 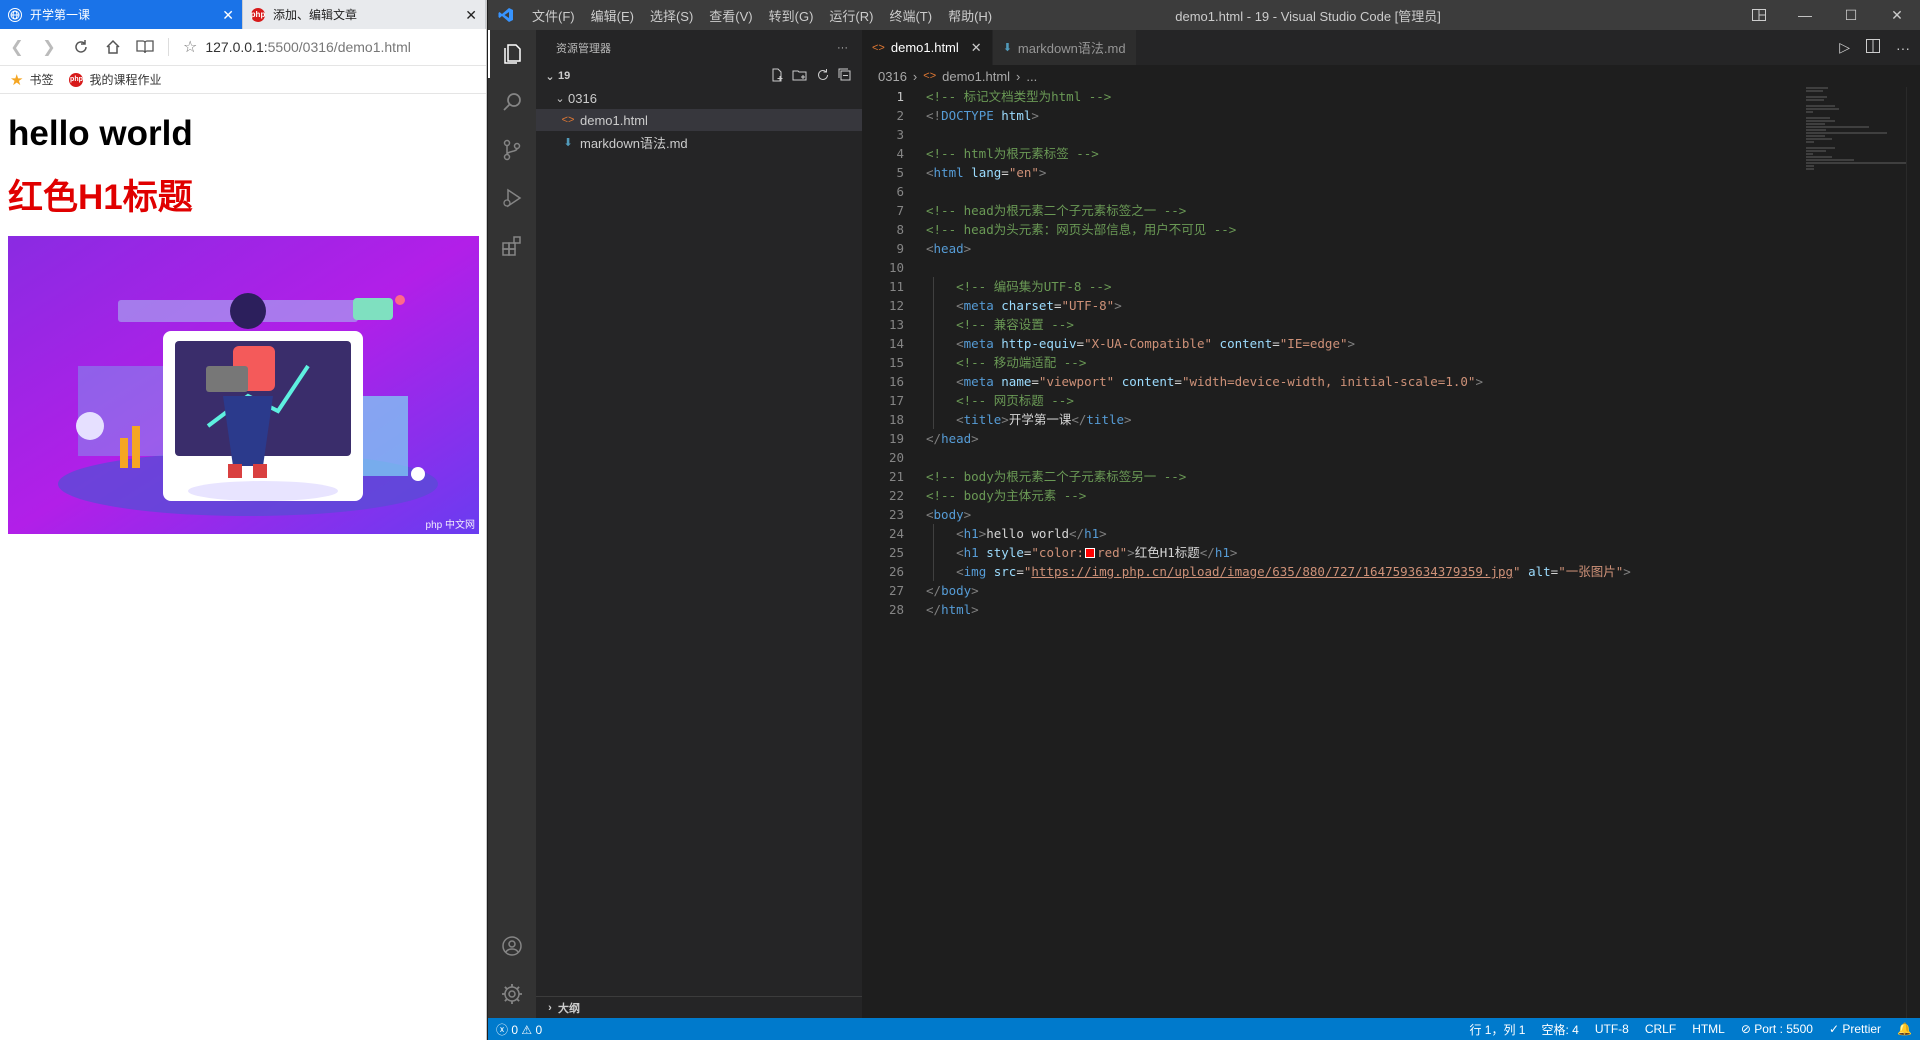 What do you see at coordinates (982, 343) in the screenshot?
I see `code-token: meta` at bounding box center [982, 343].